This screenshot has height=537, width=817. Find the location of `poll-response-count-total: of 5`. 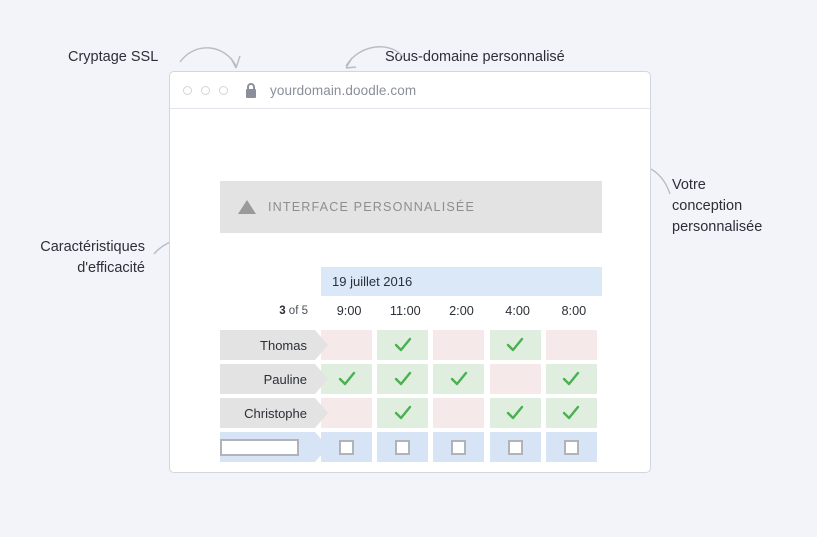

poll-response-count-total: of 5 is located at coordinates (296, 311).